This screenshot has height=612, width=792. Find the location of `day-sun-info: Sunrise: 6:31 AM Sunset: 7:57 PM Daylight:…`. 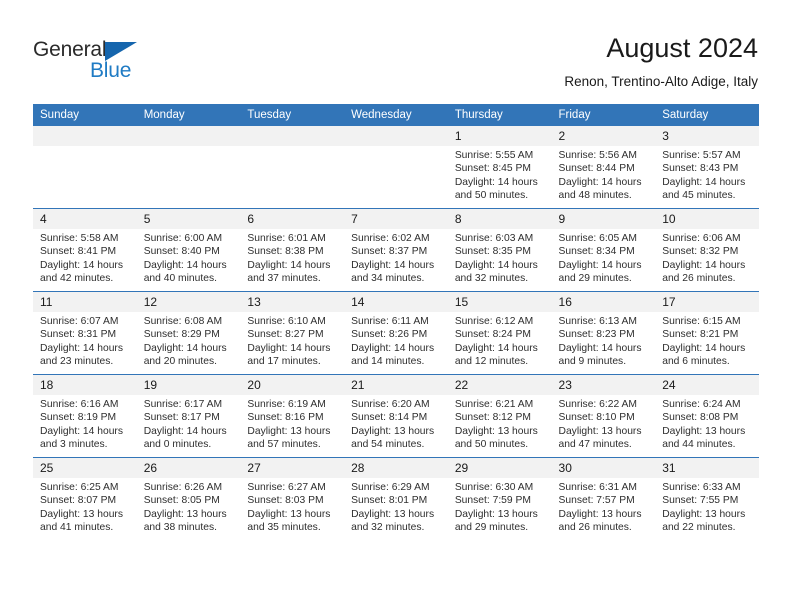

day-sun-info: Sunrise: 6:31 AM Sunset: 7:57 PM Daylight:… is located at coordinates (604, 506).